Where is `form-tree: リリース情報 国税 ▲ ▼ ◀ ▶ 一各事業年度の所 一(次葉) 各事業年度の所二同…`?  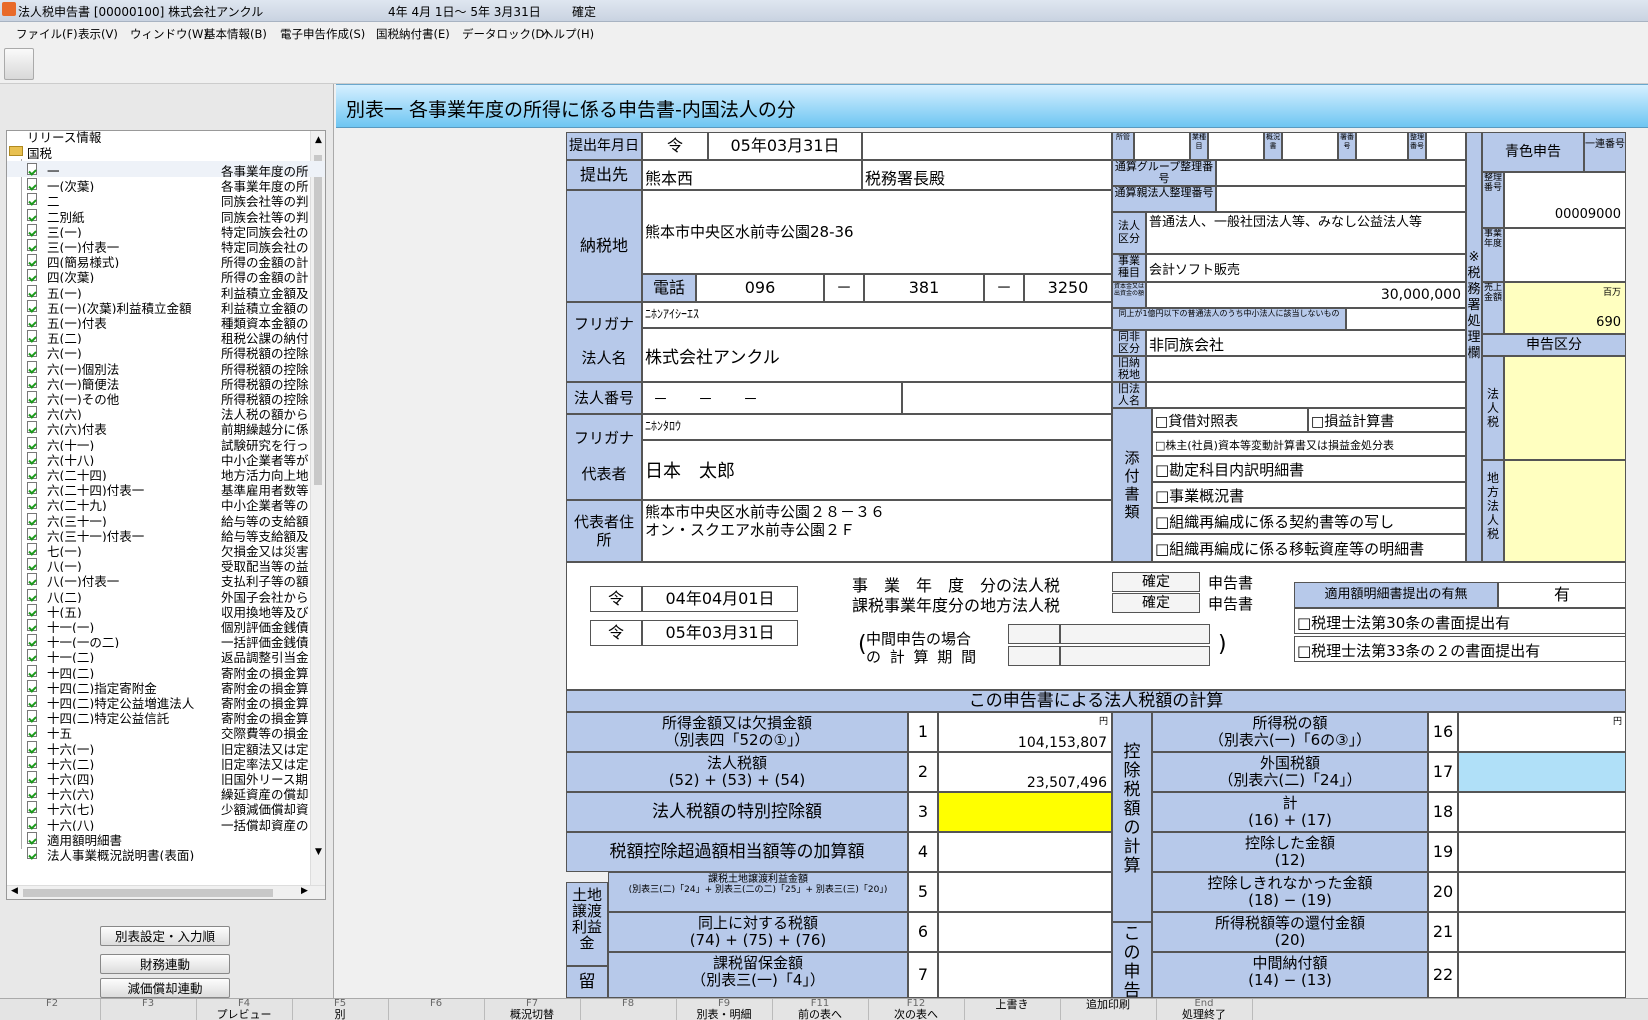 form-tree: リリース情報 国税 ▲ ▼ ◀ ▶ 一各事業年度の所 一(次葉) 各事業年度の所二同… is located at coordinates (166, 515).